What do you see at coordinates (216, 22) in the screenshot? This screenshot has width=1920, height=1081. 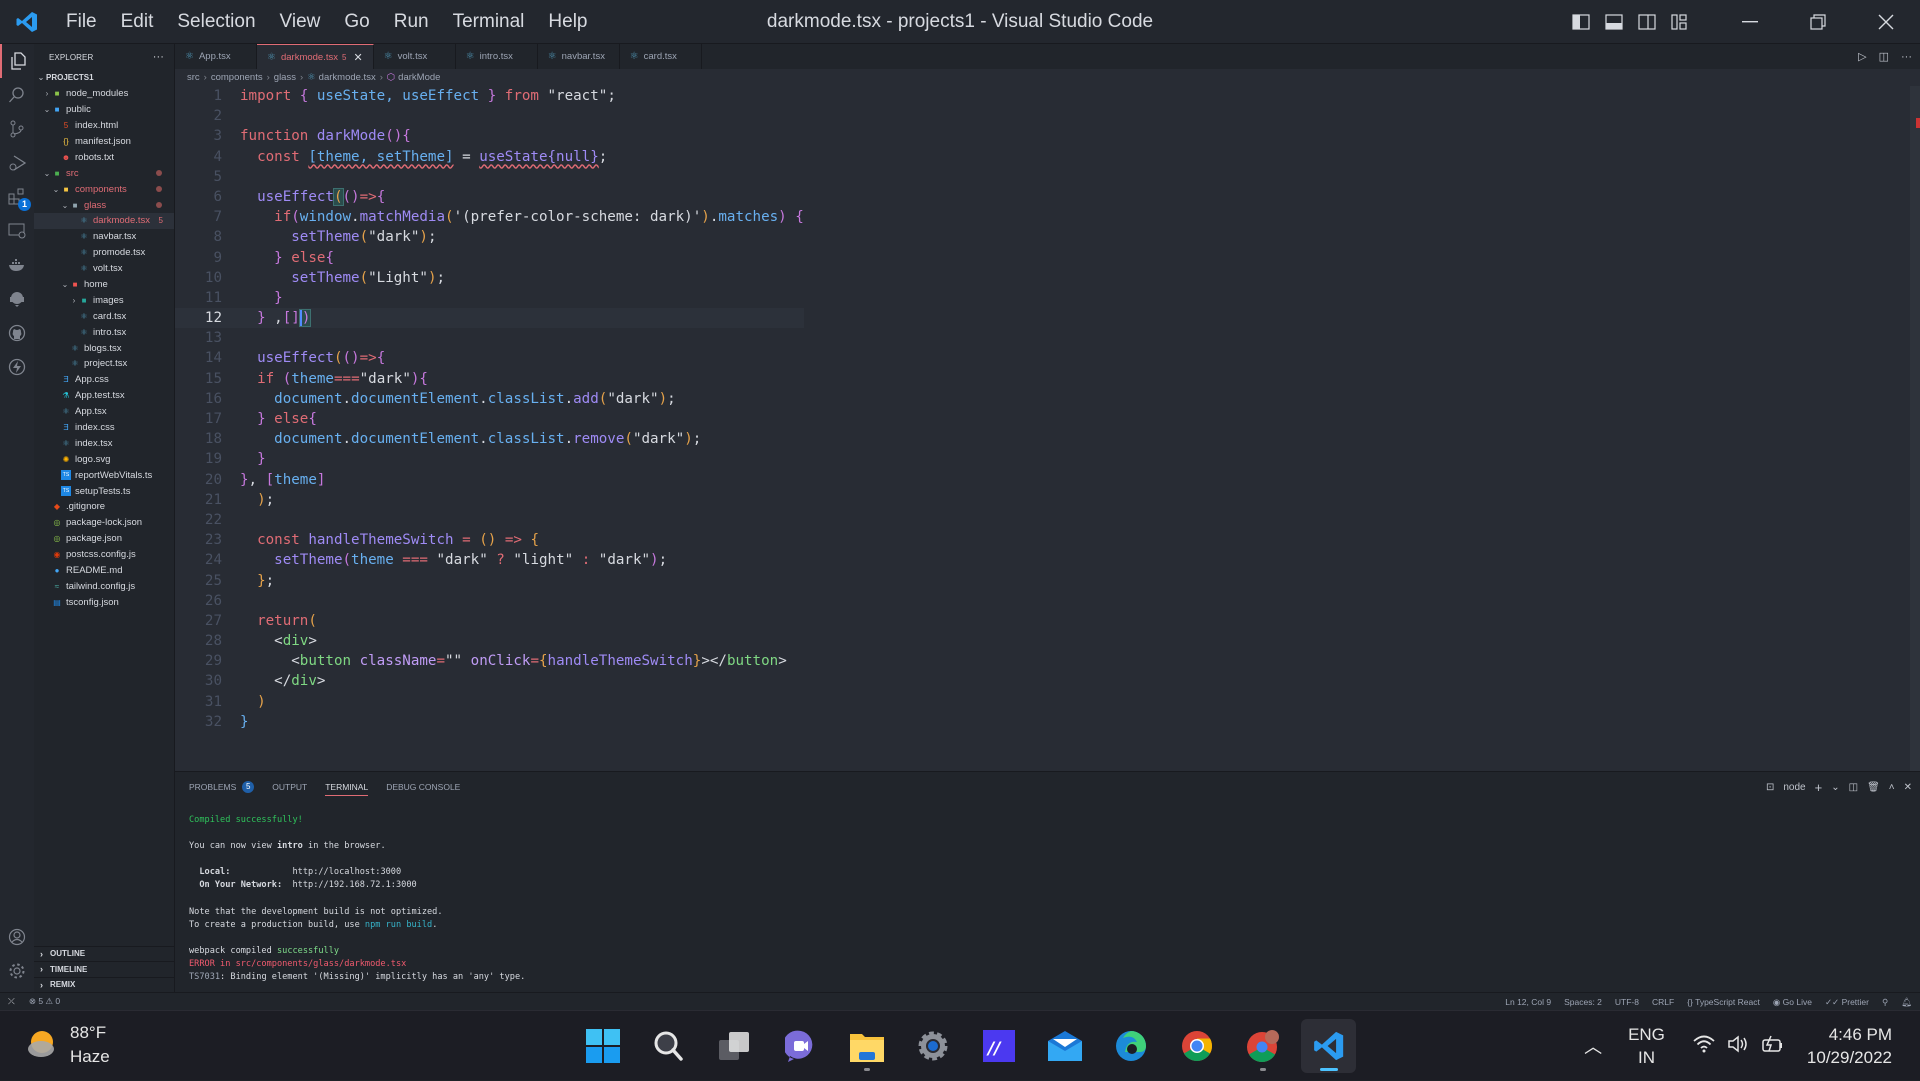 I see `menu-selection: Selection` at bounding box center [216, 22].